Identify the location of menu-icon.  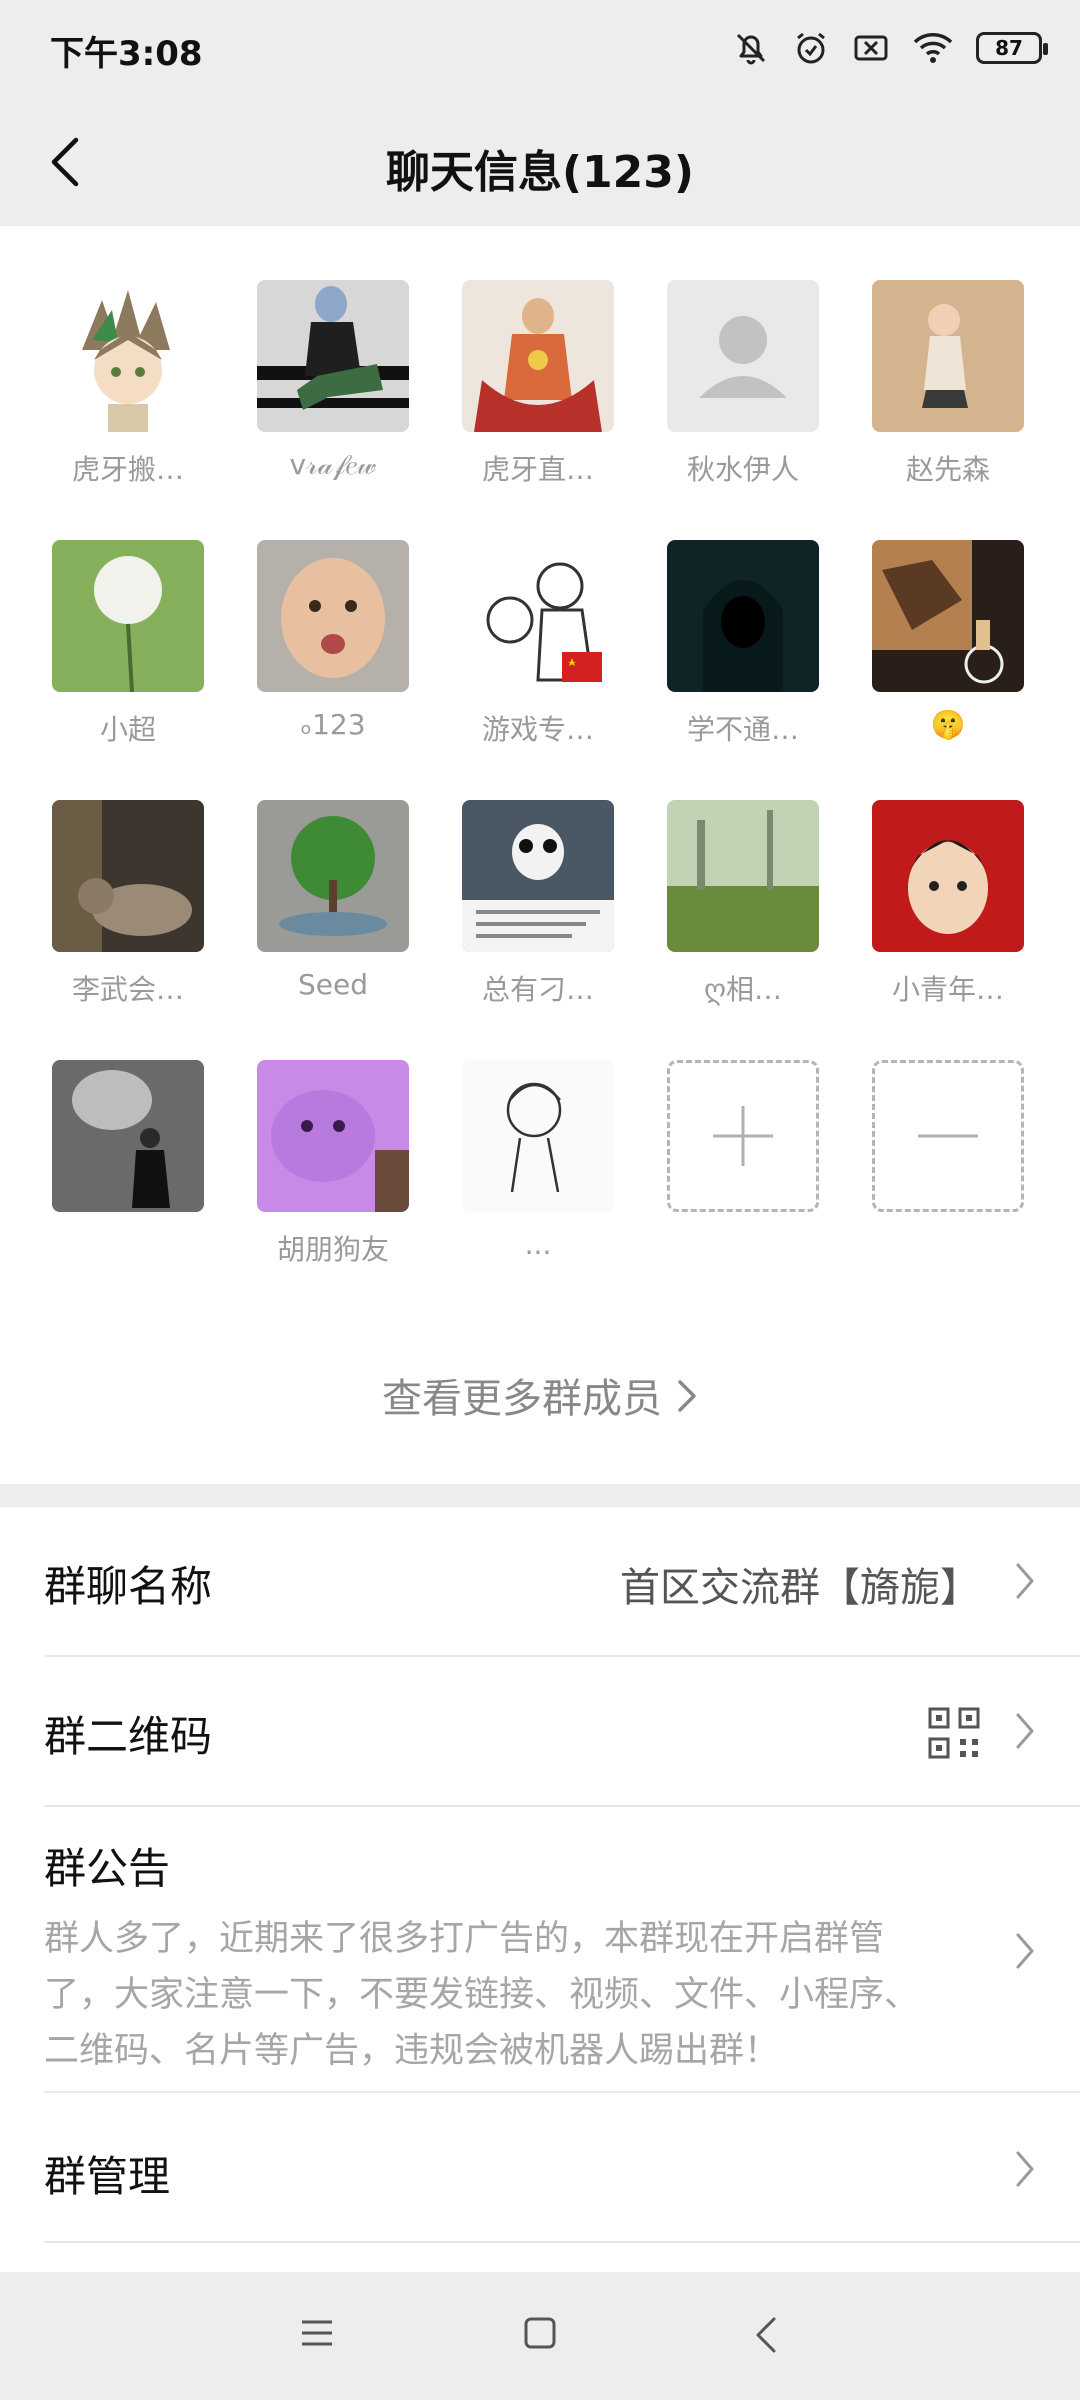
(317, 2333).